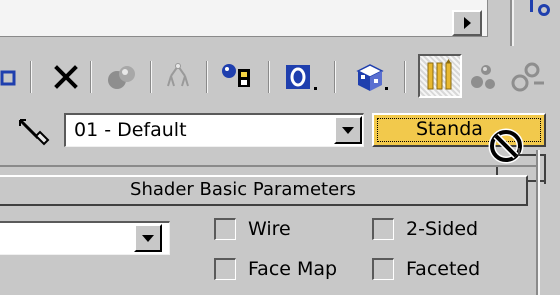 The height and width of the screenshot is (295, 560). What do you see at coordinates (443, 269) in the screenshot?
I see `faceted-label: Faceted` at bounding box center [443, 269].